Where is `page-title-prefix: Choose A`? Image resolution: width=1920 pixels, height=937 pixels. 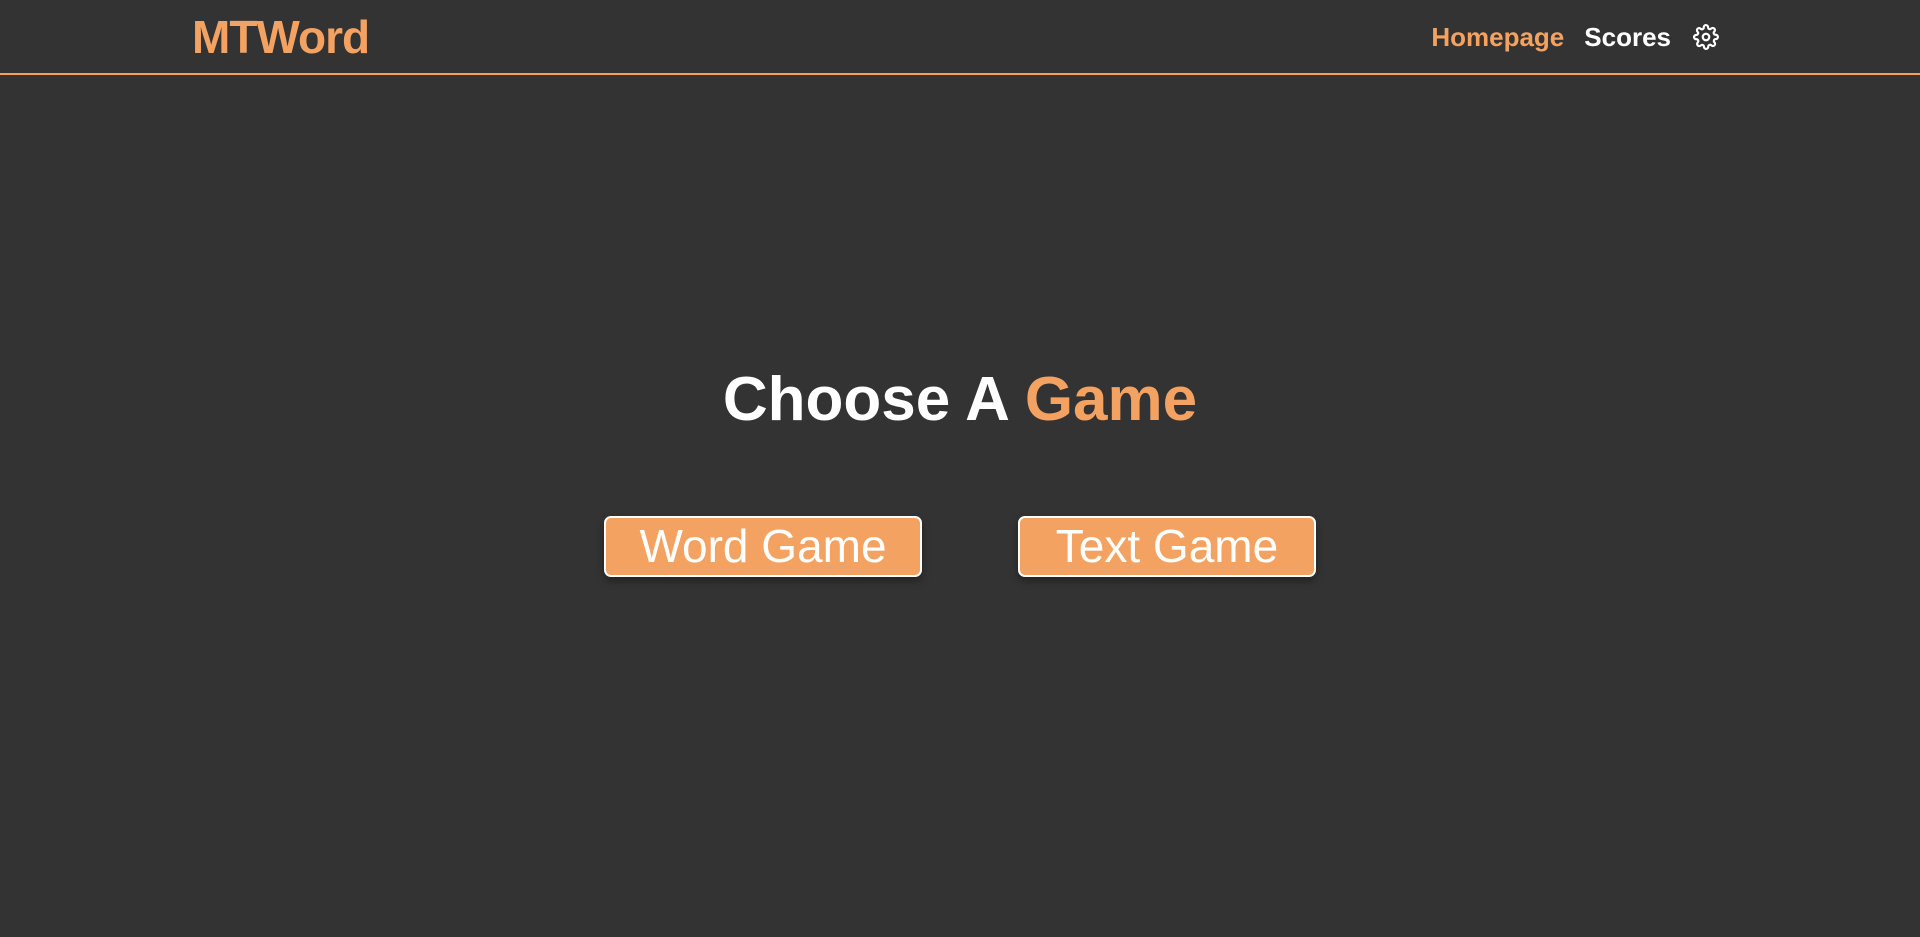
page-title-prefix: Choose A is located at coordinates (865, 399).